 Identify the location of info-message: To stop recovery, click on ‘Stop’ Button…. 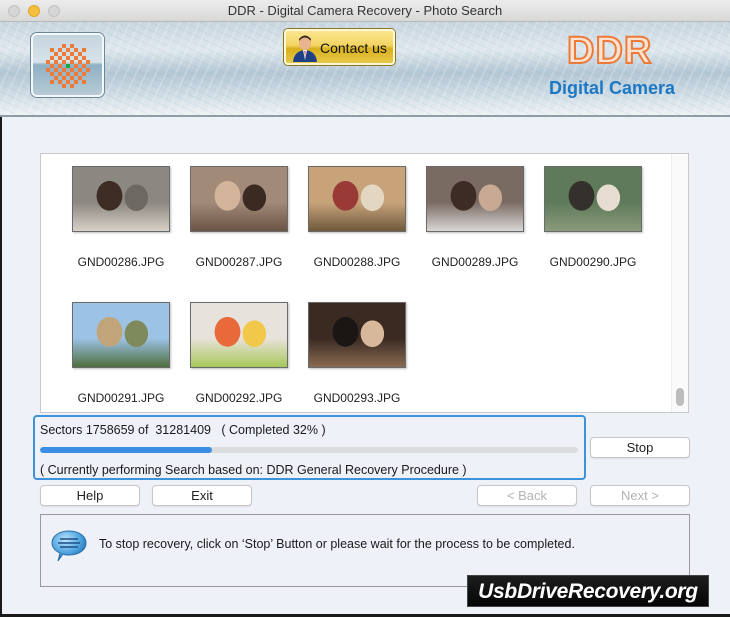
(337, 544).